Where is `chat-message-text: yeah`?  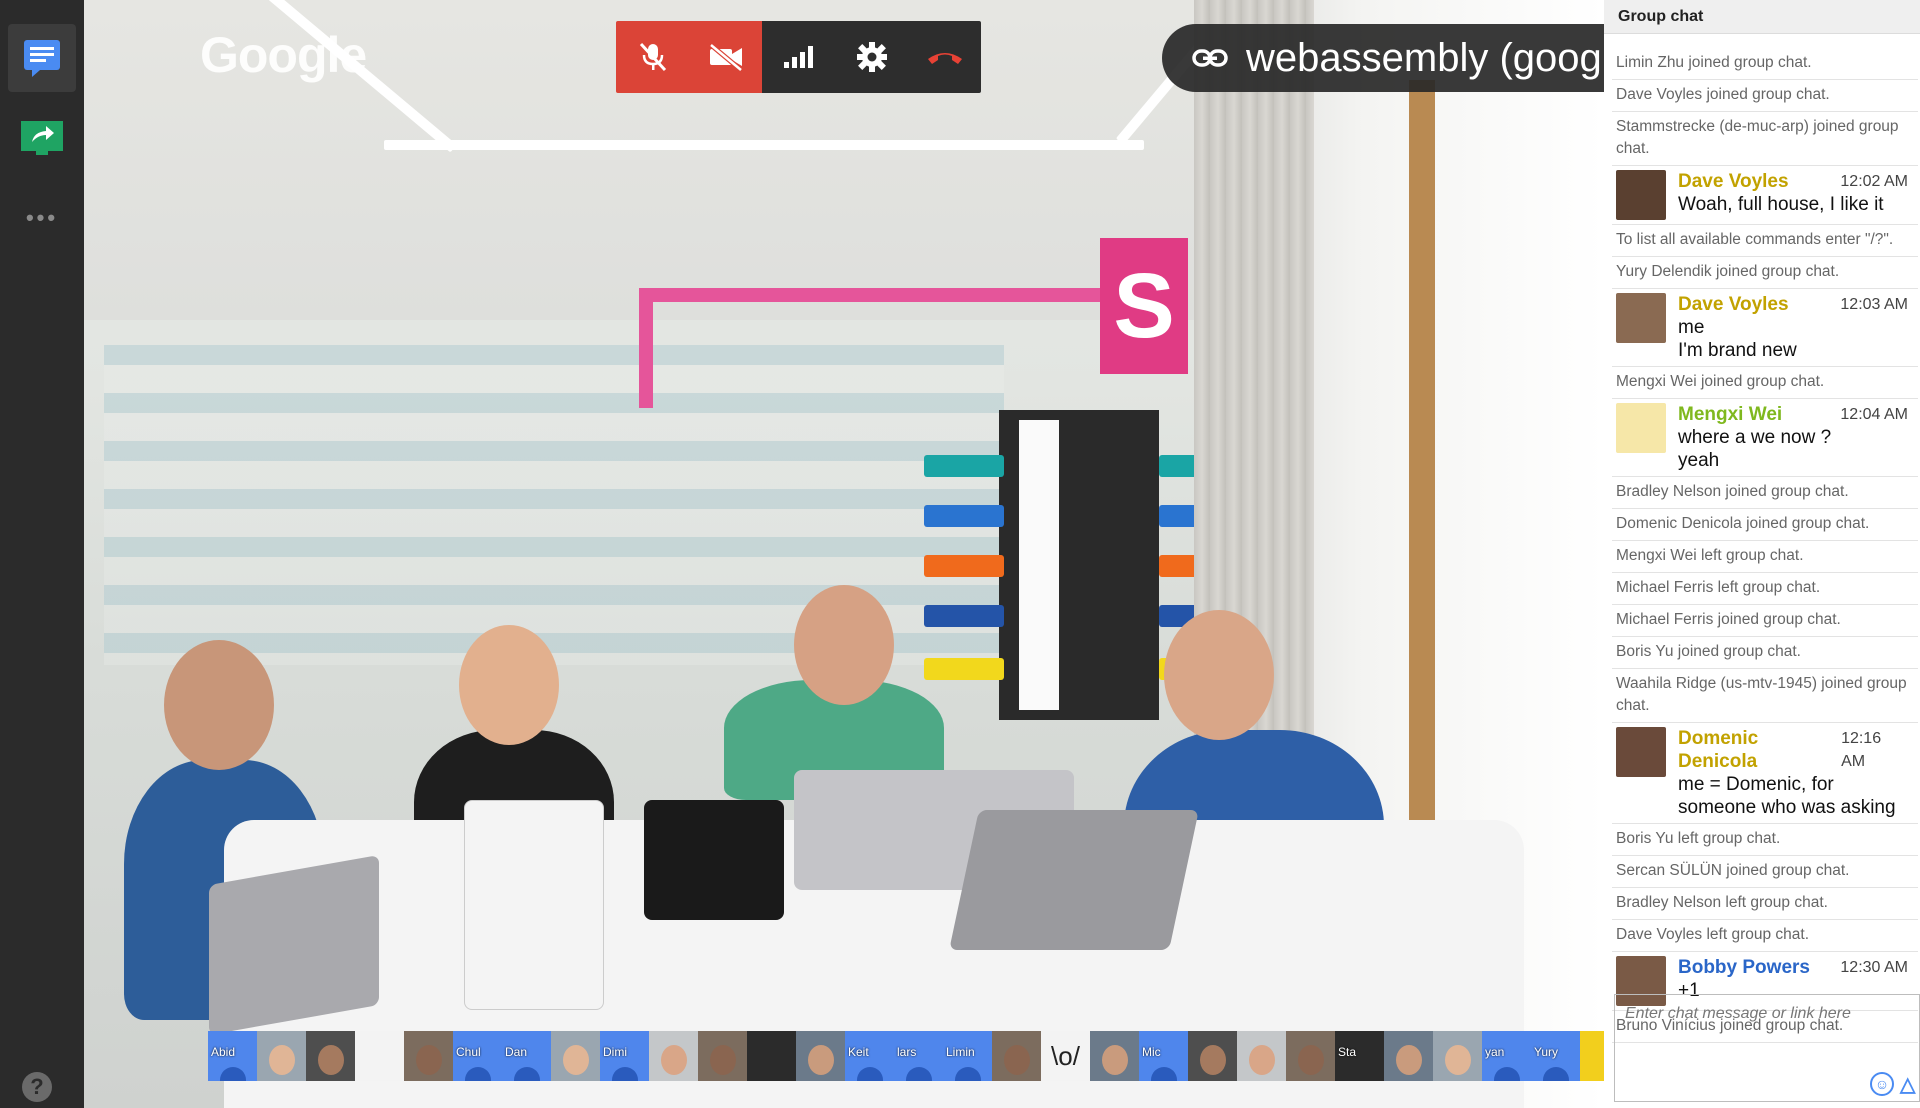
chat-message-text: yeah is located at coordinates (1699, 460).